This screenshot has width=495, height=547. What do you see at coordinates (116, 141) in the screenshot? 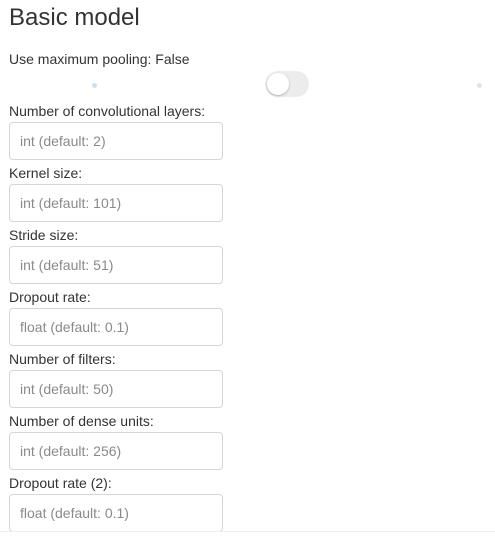
I see `conv-layers-input` at bounding box center [116, 141].